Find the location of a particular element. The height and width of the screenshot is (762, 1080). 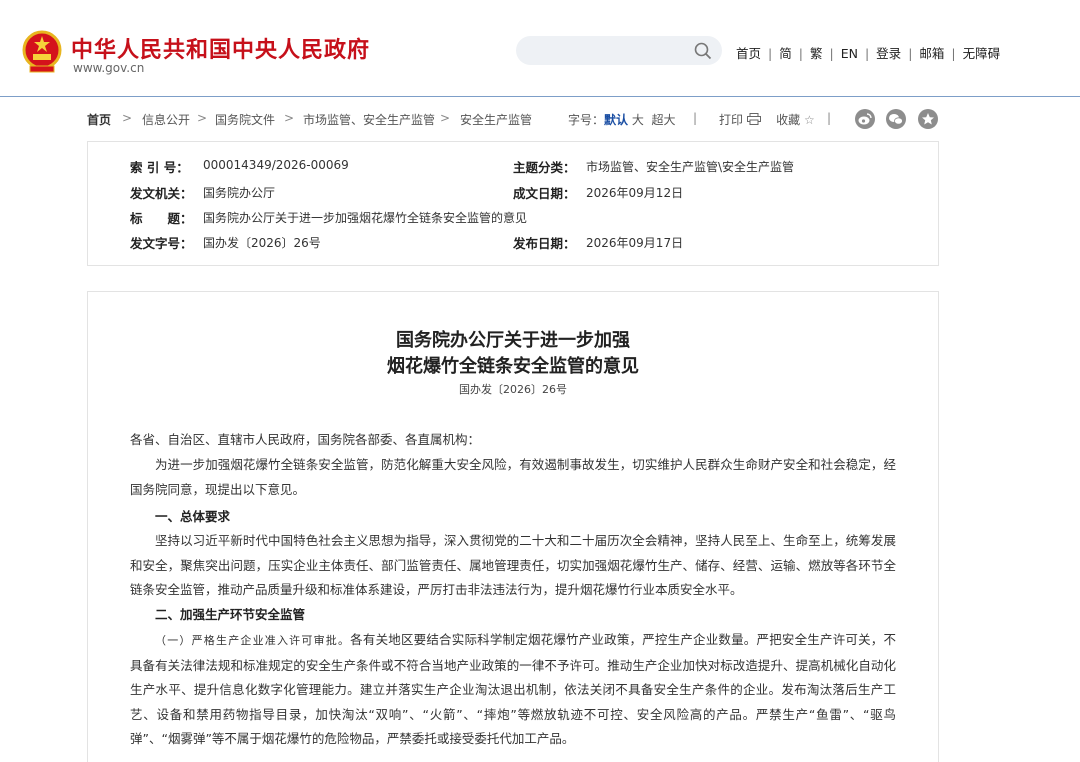

search-box is located at coordinates (619, 51).